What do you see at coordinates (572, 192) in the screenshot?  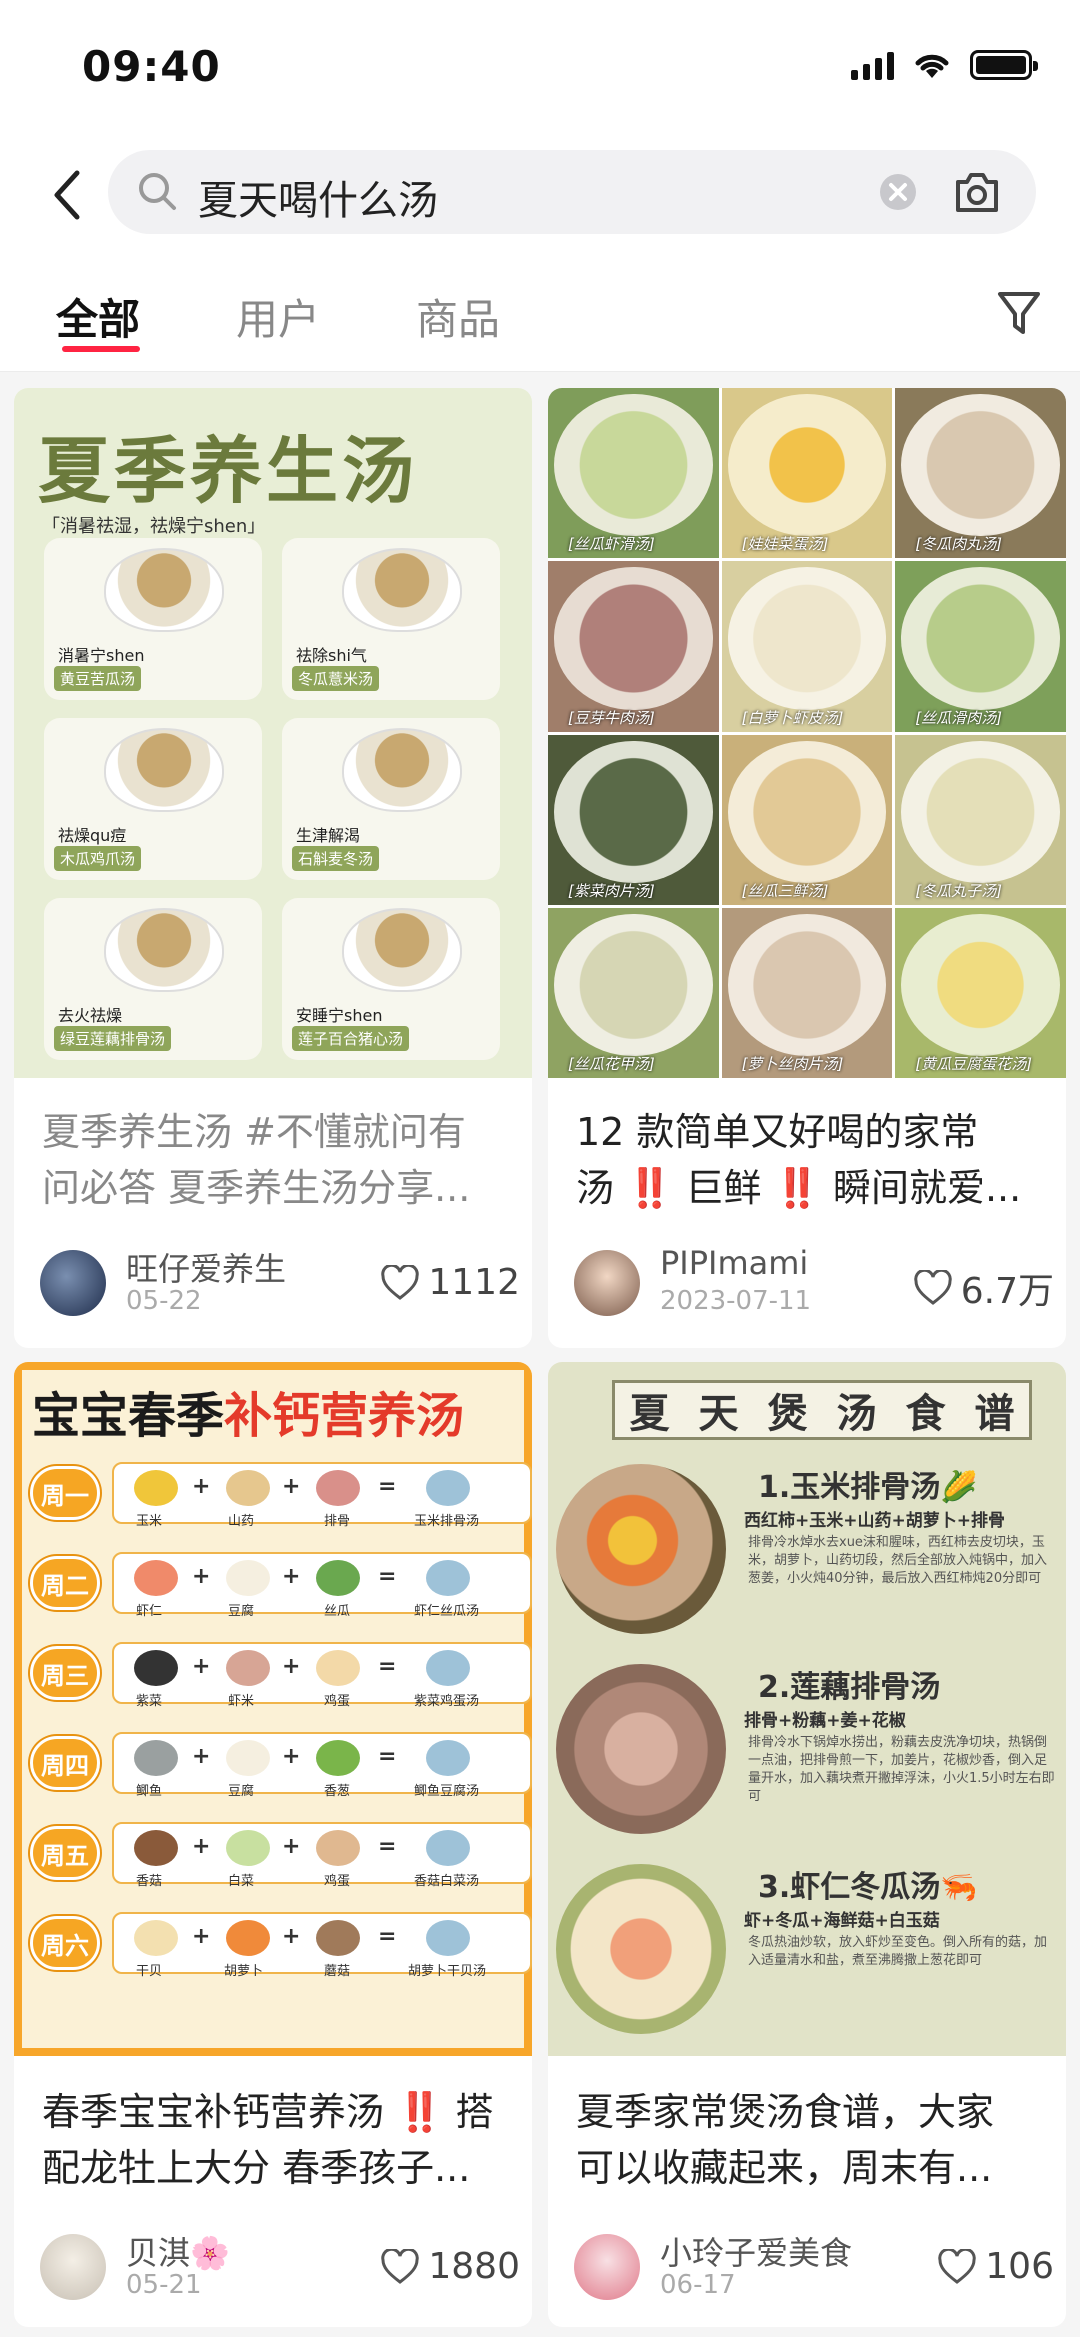 I see `search-input: 夏天喝什么汤` at bounding box center [572, 192].